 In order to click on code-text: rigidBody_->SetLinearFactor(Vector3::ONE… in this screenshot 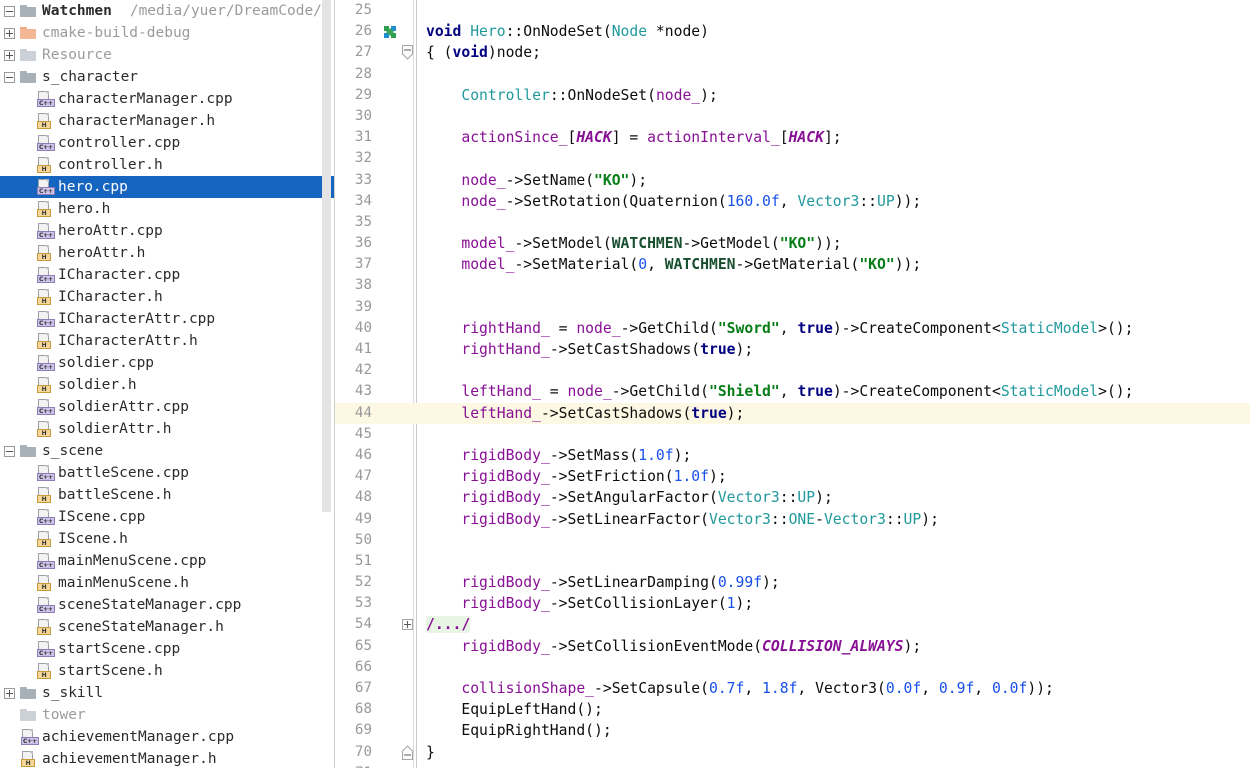, I will do `click(833, 519)`.